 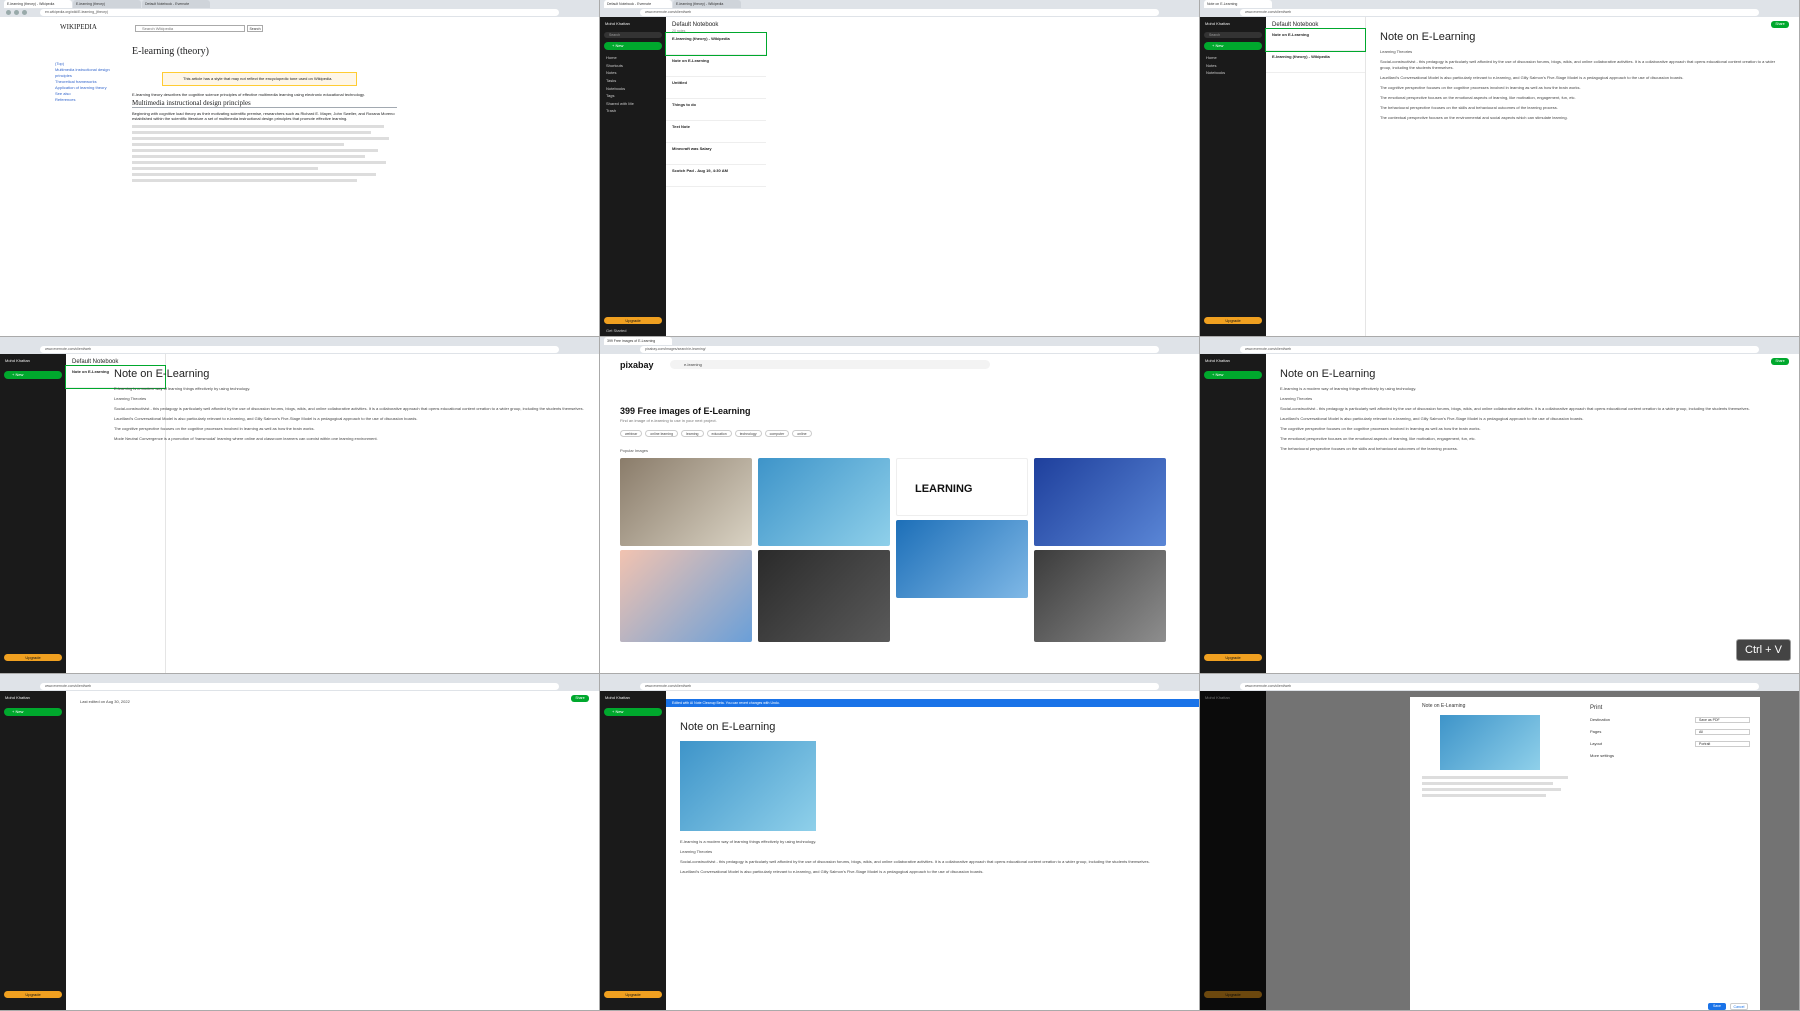 What do you see at coordinates (633, 96) in the screenshot?
I see `sidebar-item-tags: Tags` at bounding box center [633, 96].